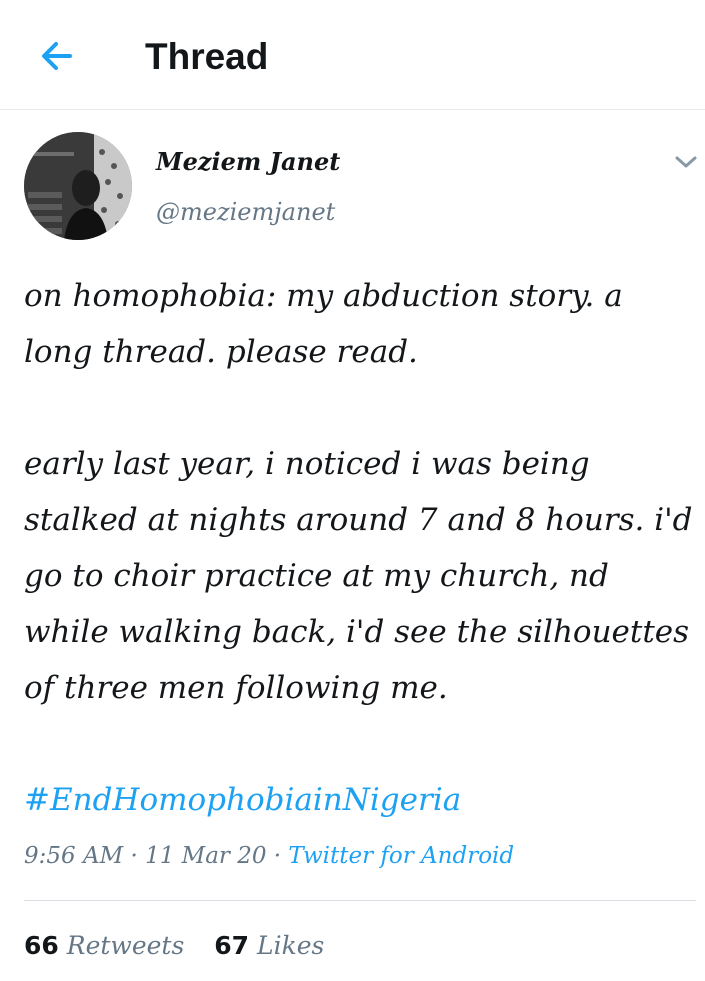 This screenshot has height=981, width=705. What do you see at coordinates (245, 212) in the screenshot?
I see `author-handle: @meziemjanet` at bounding box center [245, 212].